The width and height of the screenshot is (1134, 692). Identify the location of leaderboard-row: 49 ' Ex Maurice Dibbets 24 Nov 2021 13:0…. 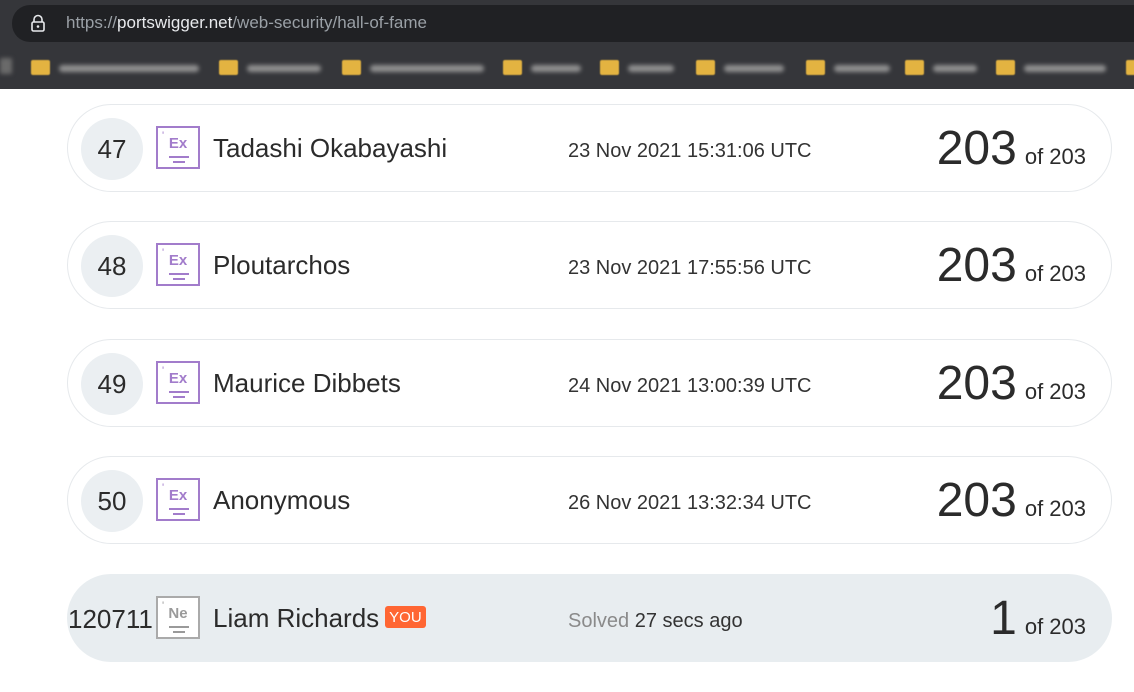
(589, 383).